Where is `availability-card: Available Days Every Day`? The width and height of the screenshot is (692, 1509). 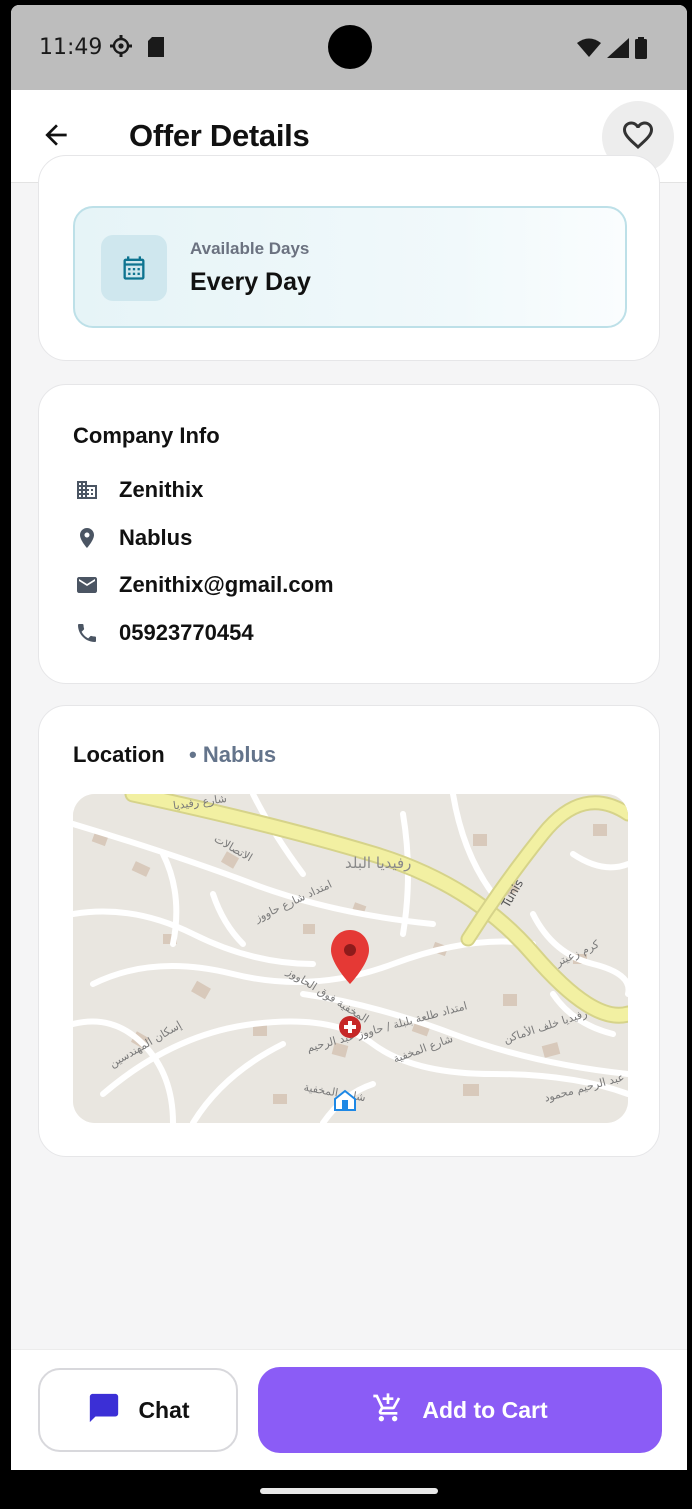 availability-card: Available Days Every Day is located at coordinates (349, 258).